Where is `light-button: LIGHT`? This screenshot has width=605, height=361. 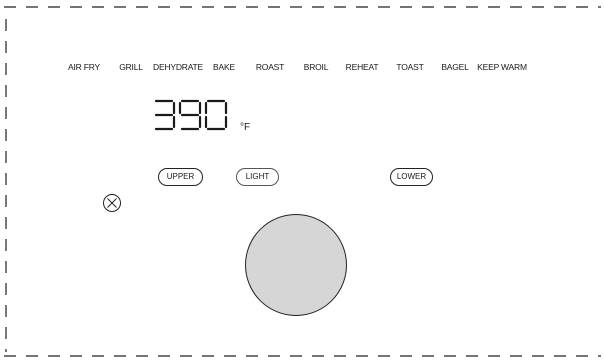
light-button: LIGHT is located at coordinates (257, 177).